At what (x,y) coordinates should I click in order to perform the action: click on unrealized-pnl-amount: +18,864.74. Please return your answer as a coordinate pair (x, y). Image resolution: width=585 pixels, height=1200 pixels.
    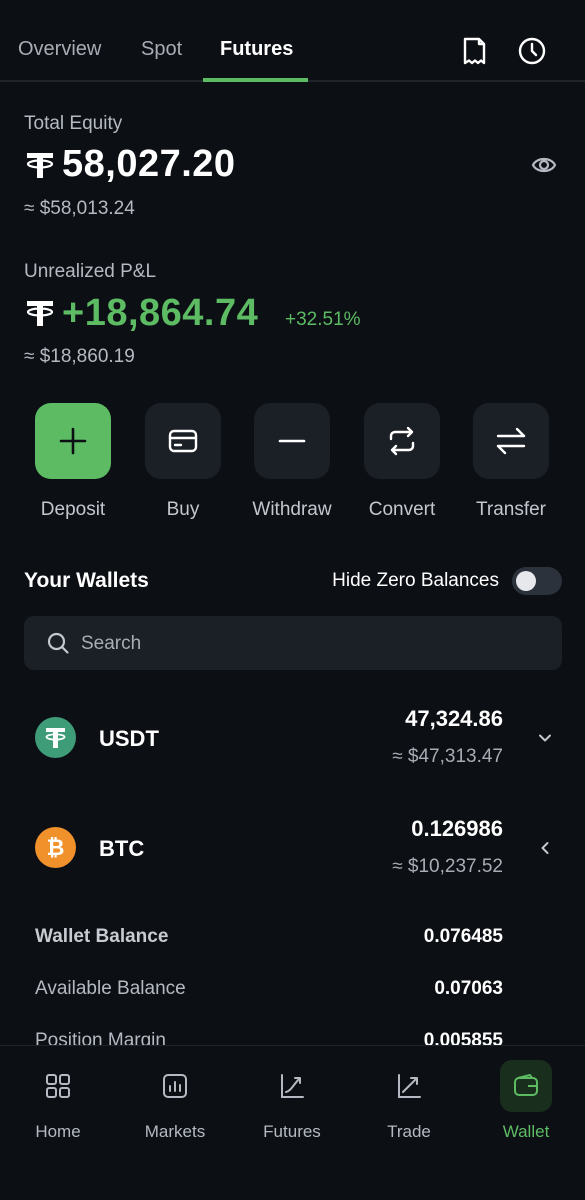
    Looking at the image, I should click on (160, 313).